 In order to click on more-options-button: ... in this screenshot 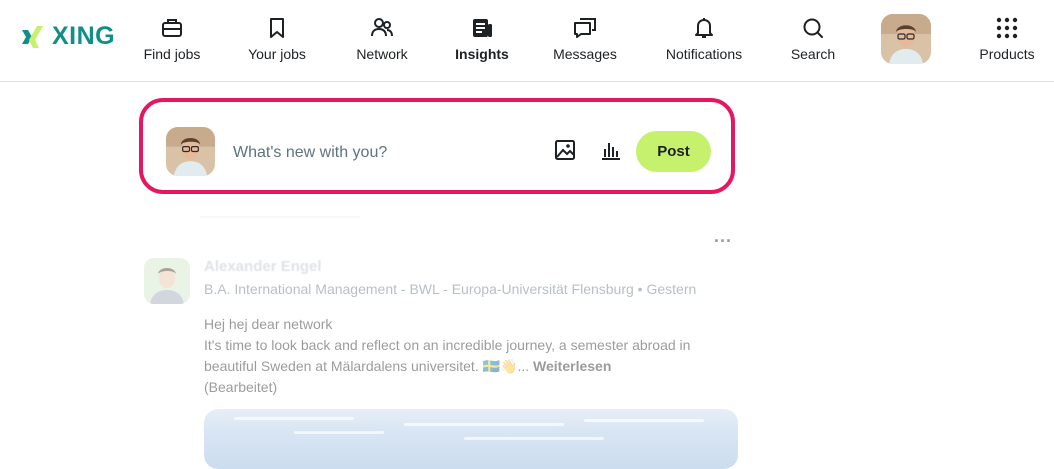, I will do `click(723, 236)`.